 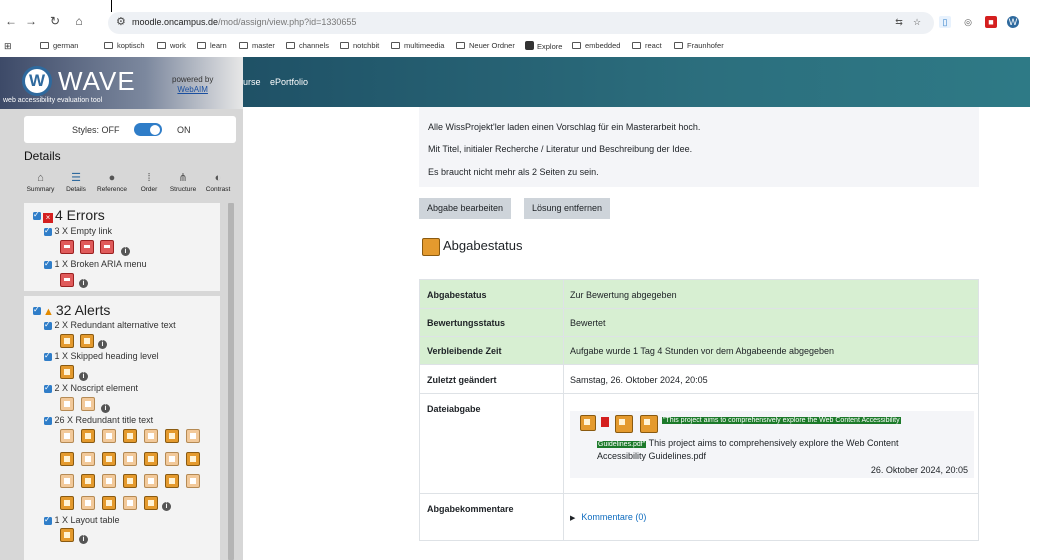 What do you see at coordinates (148, 129) in the screenshot?
I see `styles-toggle` at bounding box center [148, 129].